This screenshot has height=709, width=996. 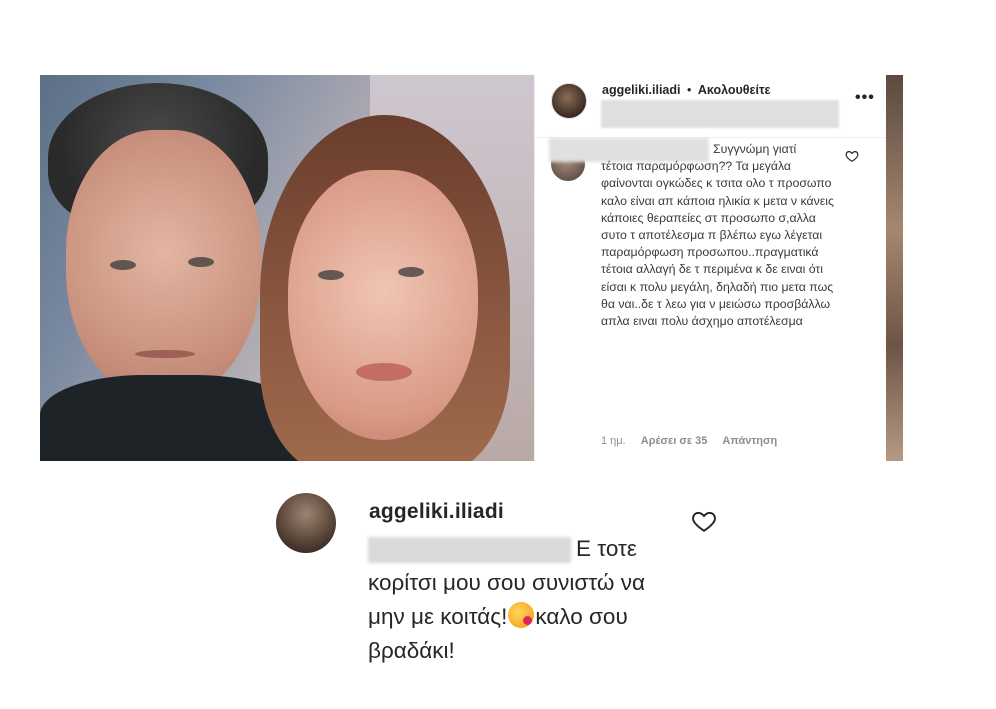 What do you see at coordinates (720, 114) in the screenshot?
I see `redacted-location` at bounding box center [720, 114].